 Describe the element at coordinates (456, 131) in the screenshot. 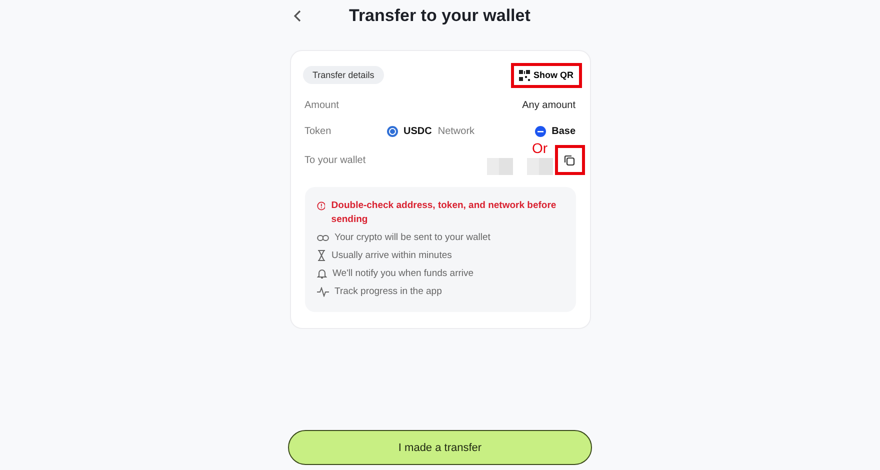

I see `network-label: Network` at that location.